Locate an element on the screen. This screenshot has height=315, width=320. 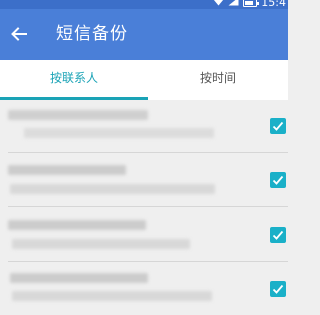
arrow-left-icon is located at coordinates (19, 34).